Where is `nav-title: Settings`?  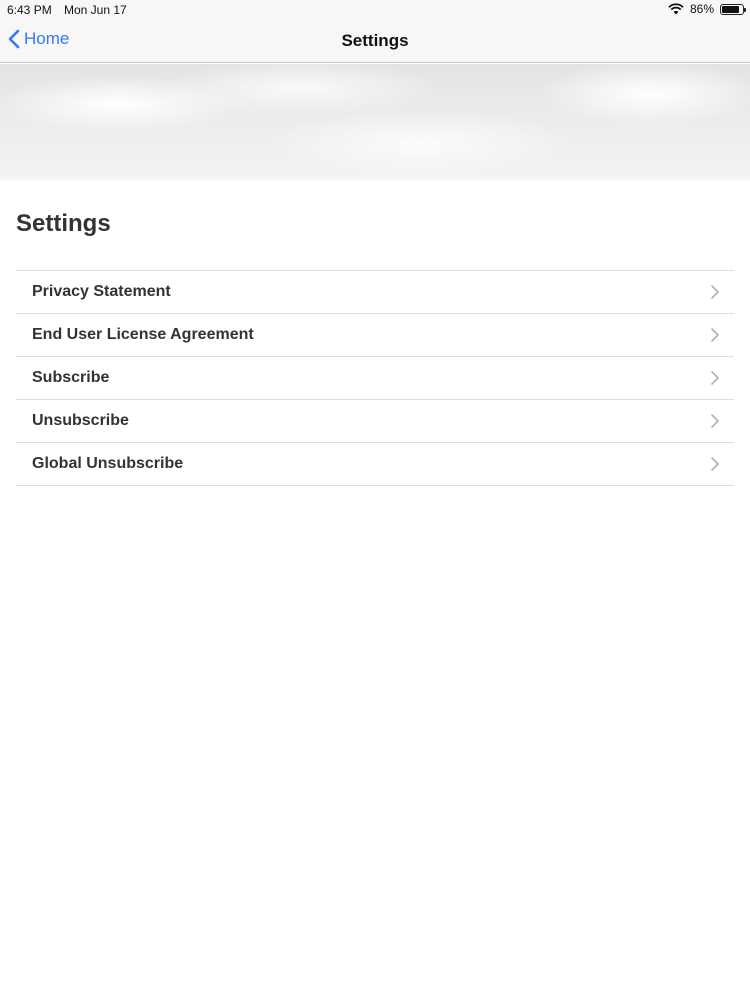 nav-title: Settings is located at coordinates (375, 40).